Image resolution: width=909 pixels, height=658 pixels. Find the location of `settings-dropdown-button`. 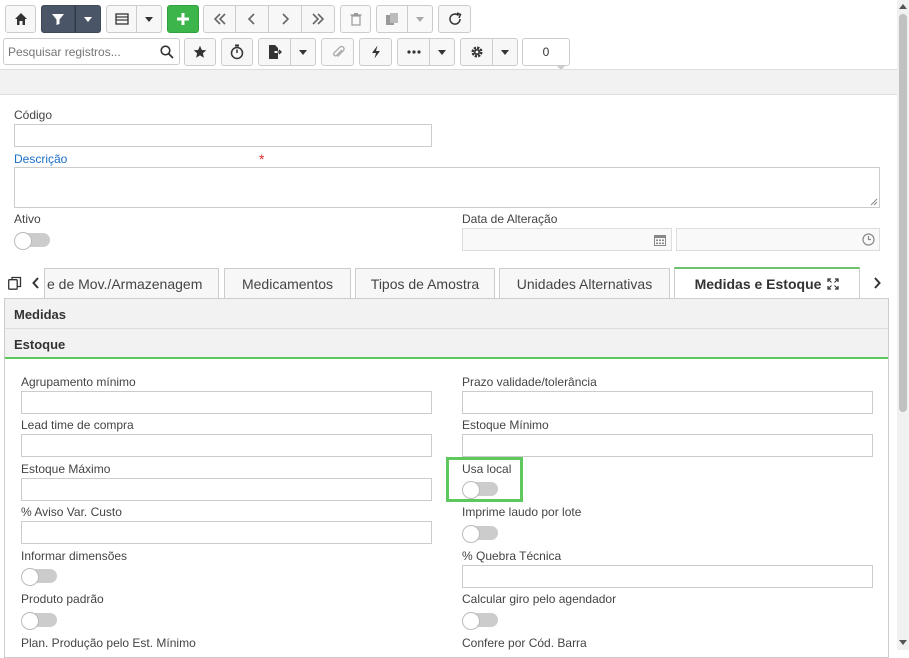

settings-dropdown-button is located at coordinates (505, 52).